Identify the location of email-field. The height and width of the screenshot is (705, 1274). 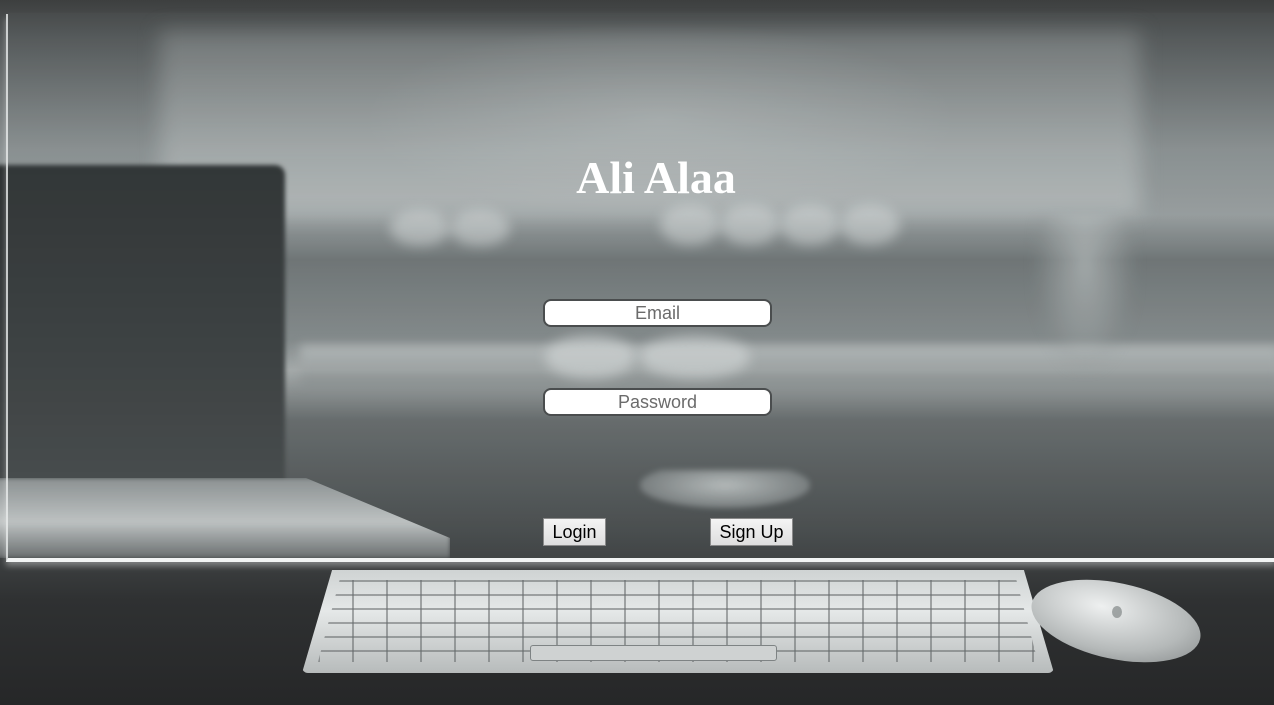
(657, 313).